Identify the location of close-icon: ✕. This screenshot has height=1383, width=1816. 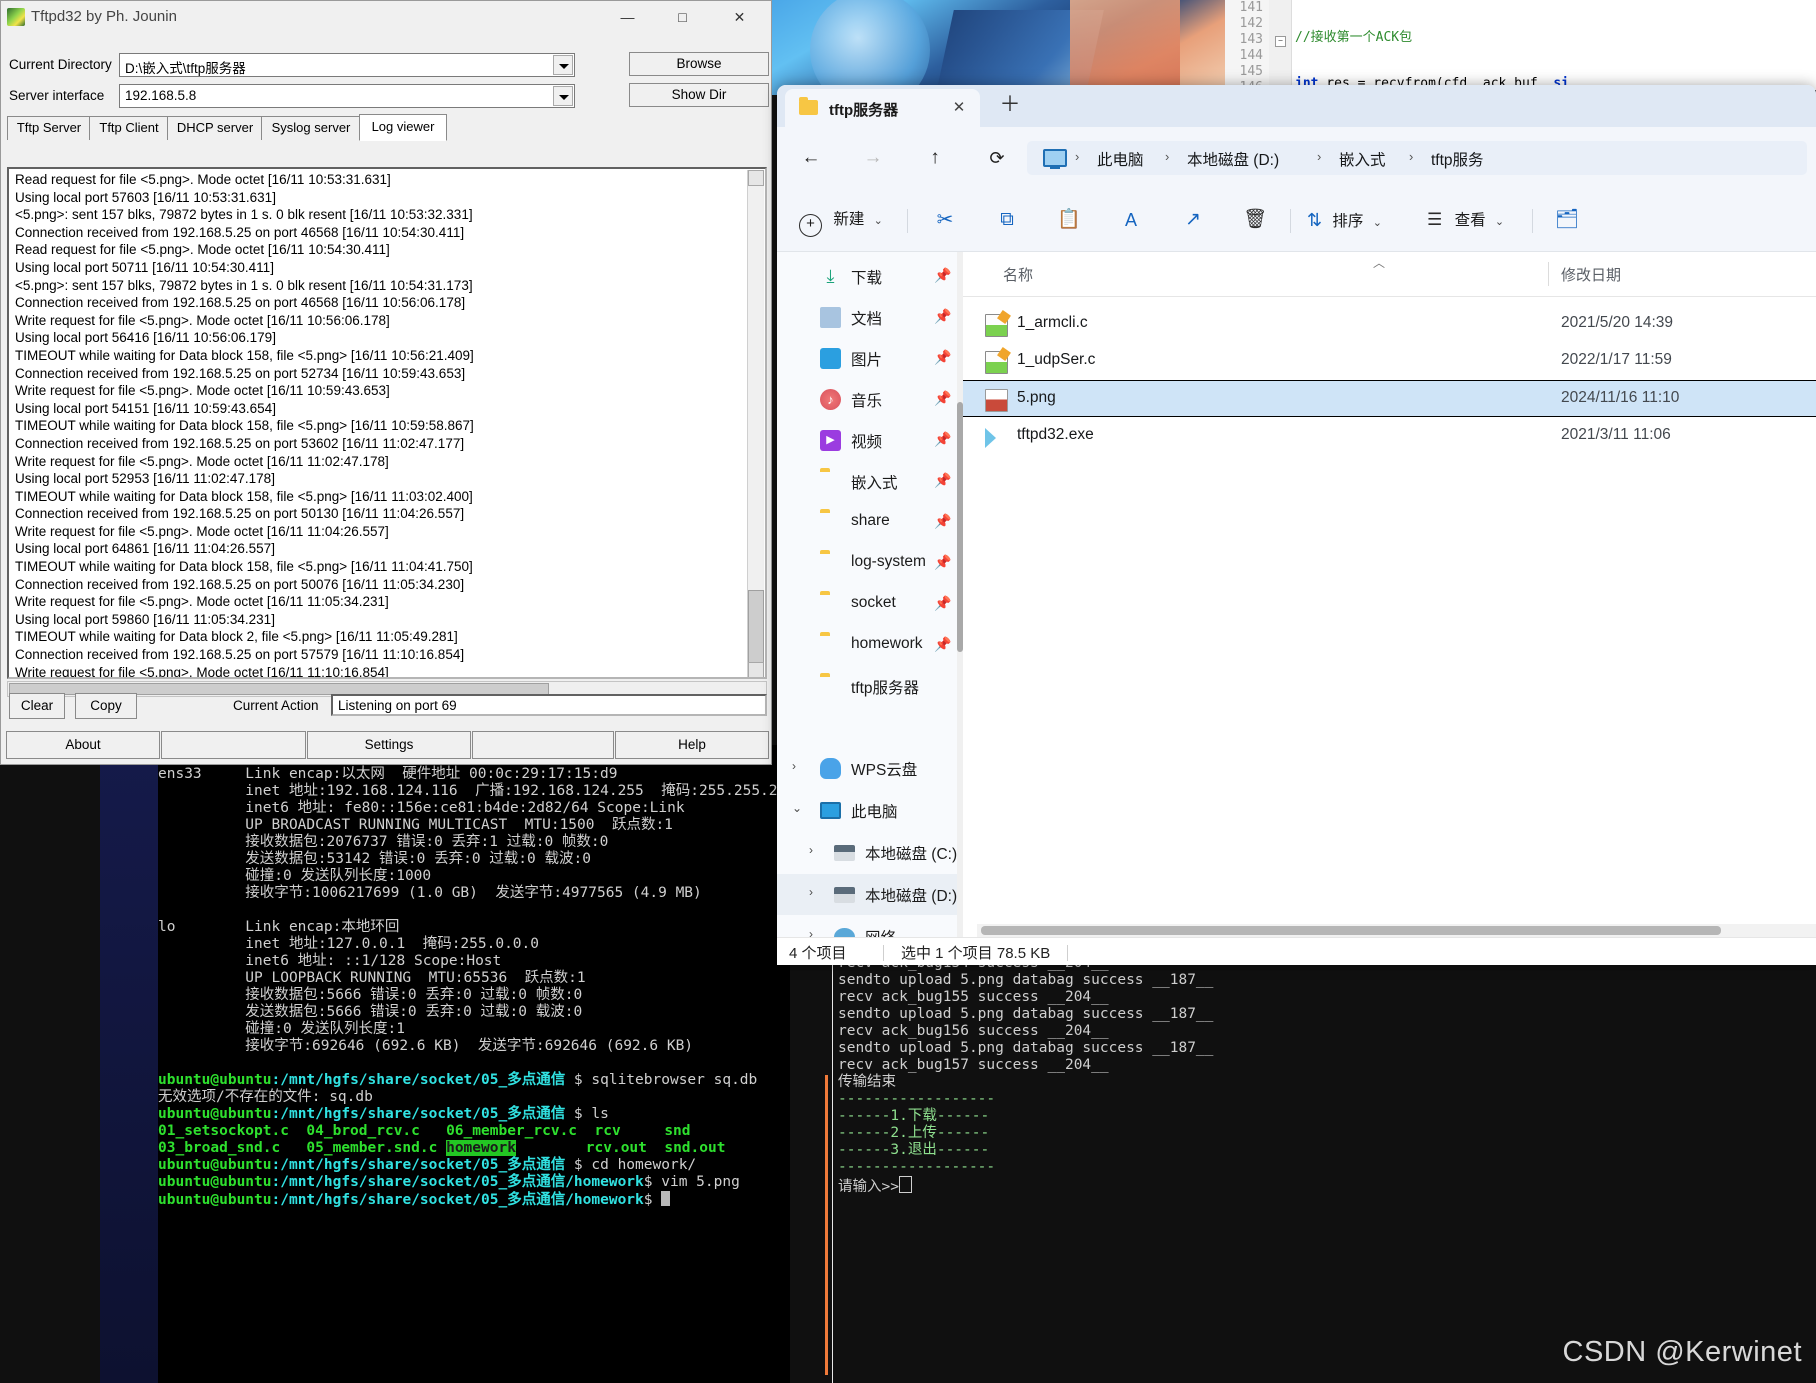
(959, 108).